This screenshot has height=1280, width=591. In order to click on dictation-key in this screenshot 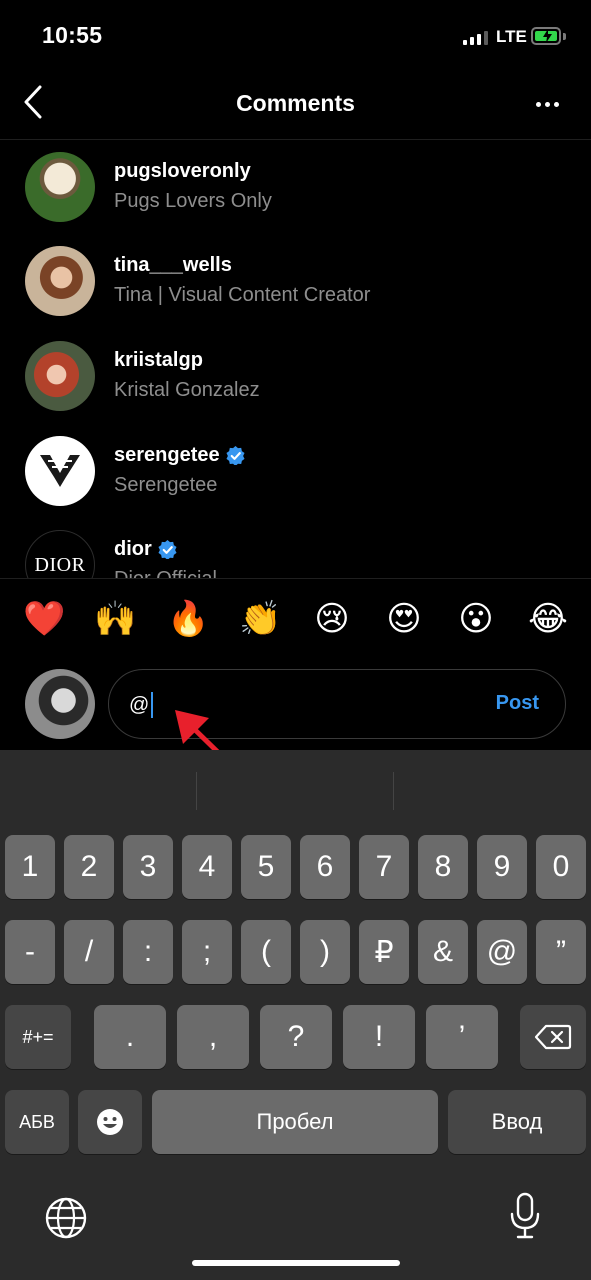, I will do `click(525, 1216)`.